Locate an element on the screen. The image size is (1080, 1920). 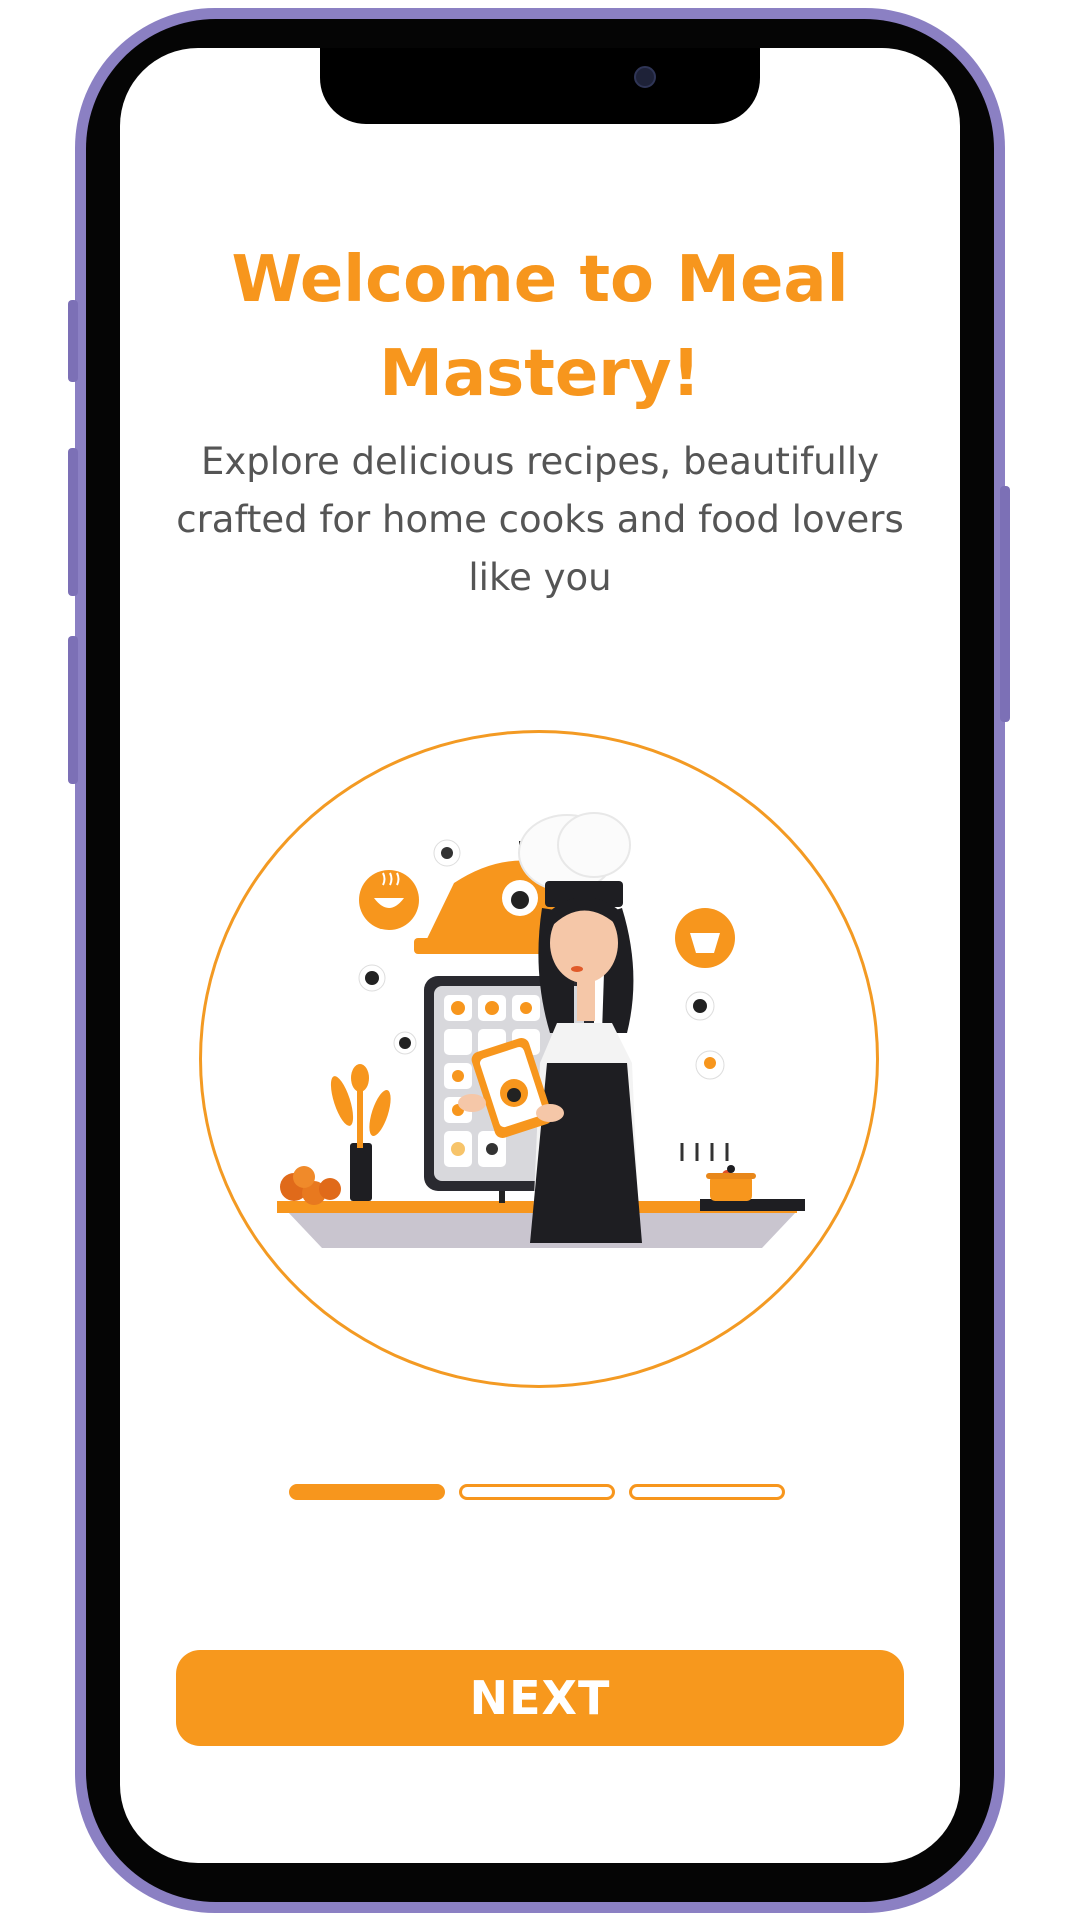
page-indicator is located at coordinates (539, 1494).